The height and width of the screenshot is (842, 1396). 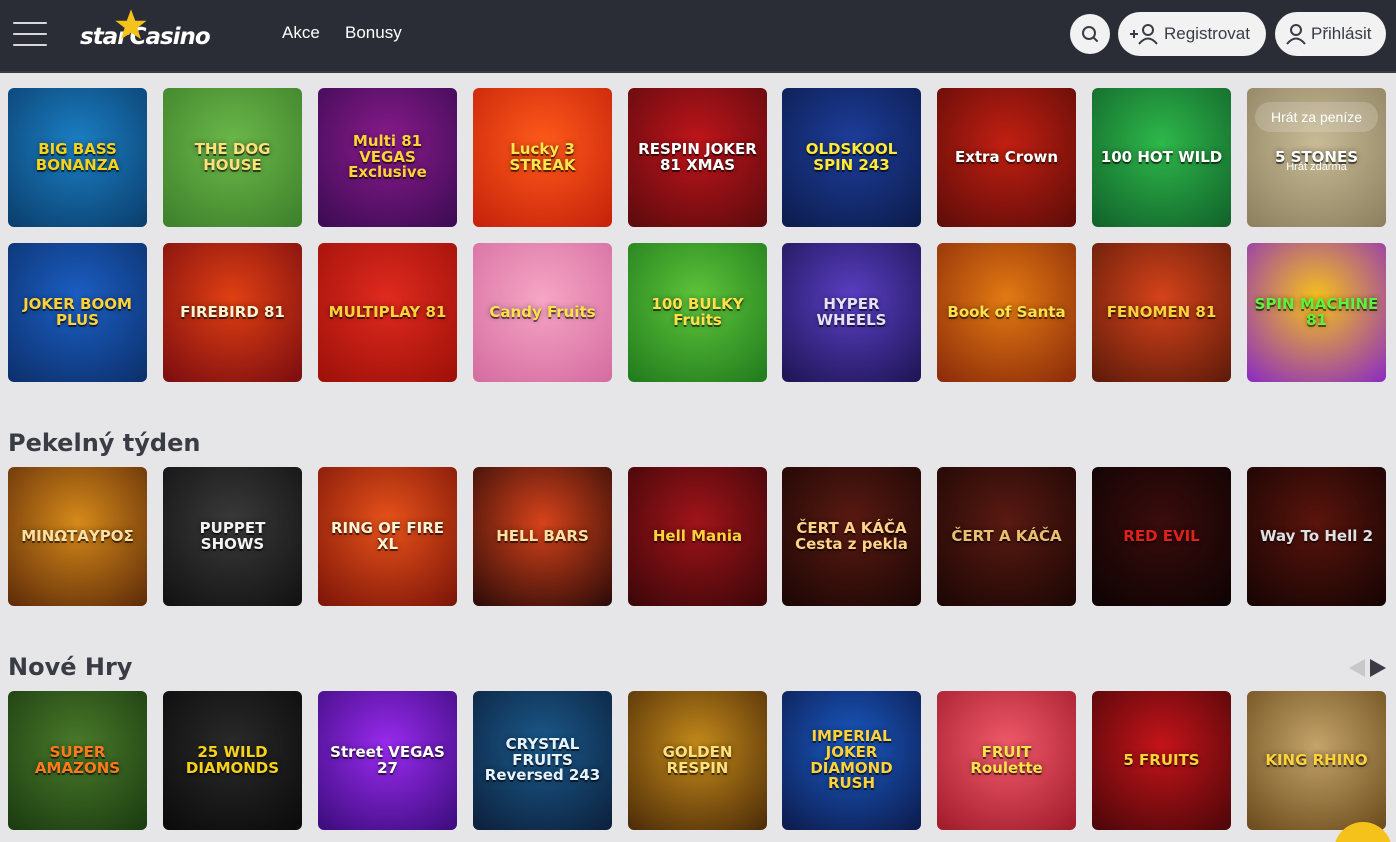 I want to click on game-tile: SPIN MACHINE 81, so click(x=1316, y=312).